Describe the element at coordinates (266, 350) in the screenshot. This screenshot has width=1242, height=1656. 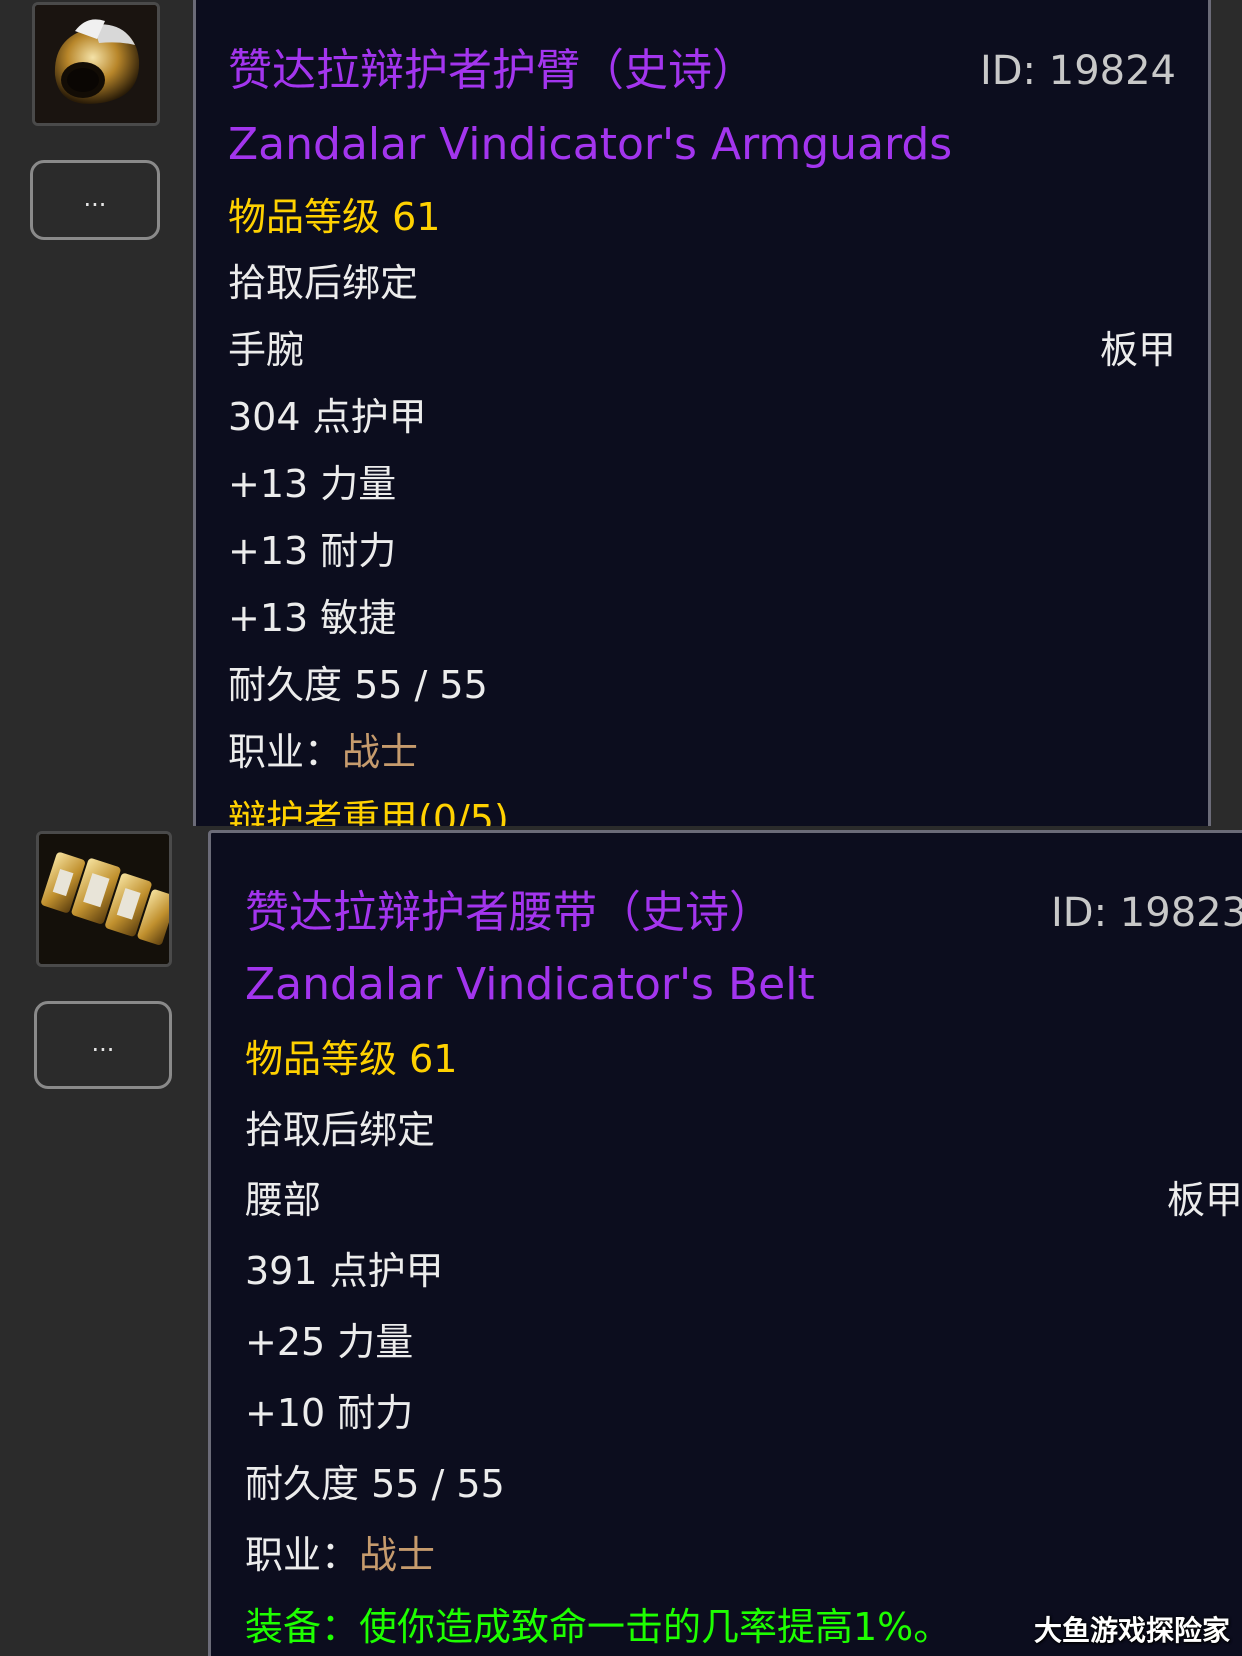
I see `slot-text: 手腕` at that location.